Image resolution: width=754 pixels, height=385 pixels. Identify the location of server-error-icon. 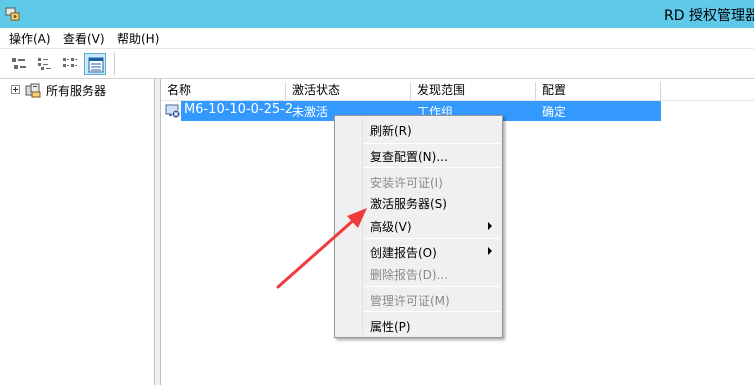
(173, 111).